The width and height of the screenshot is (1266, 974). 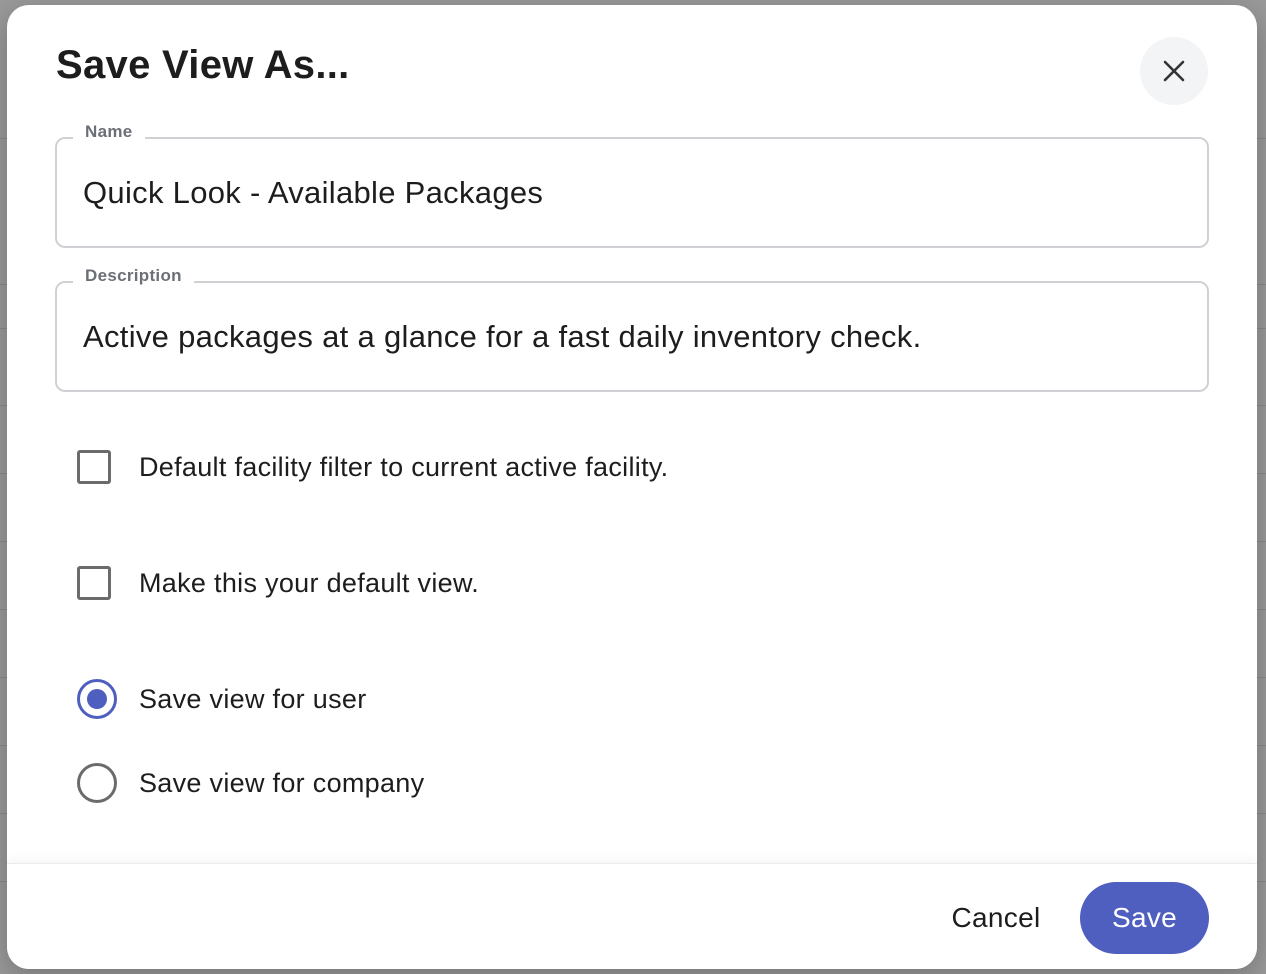 I want to click on save-button: Save, so click(x=1144, y=918).